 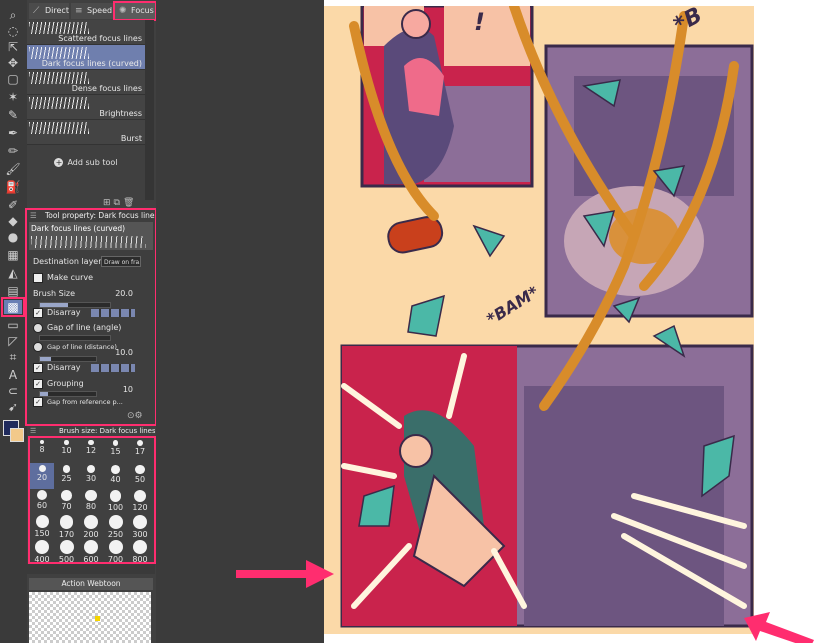 What do you see at coordinates (124, 294) in the screenshot?
I see `brush-size-value: 20.0` at bounding box center [124, 294].